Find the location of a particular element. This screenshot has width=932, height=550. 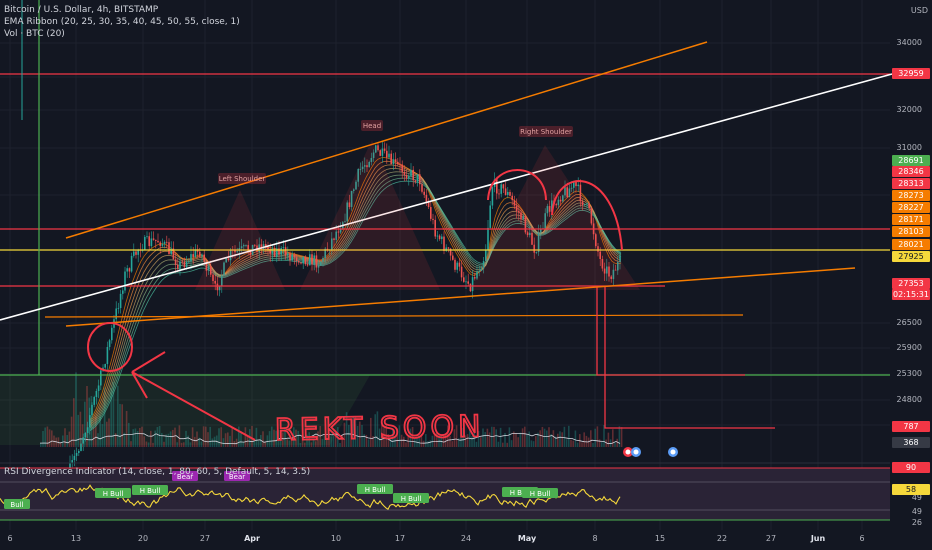

time-tick: 6 is located at coordinates (10, 538).